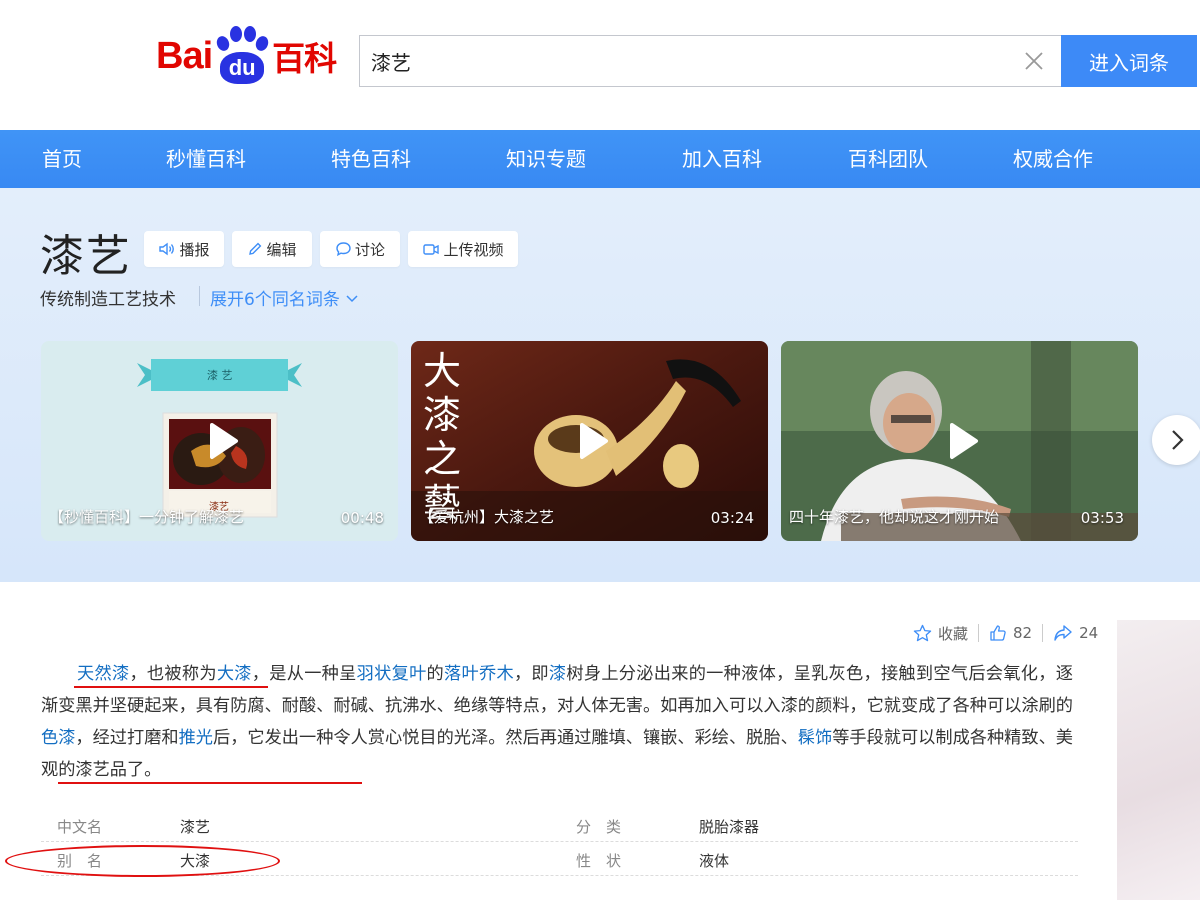 The height and width of the screenshot is (900, 1200). Describe the element at coordinates (1023, 633) in the screenshot. I see `like-count: 82` at that location.